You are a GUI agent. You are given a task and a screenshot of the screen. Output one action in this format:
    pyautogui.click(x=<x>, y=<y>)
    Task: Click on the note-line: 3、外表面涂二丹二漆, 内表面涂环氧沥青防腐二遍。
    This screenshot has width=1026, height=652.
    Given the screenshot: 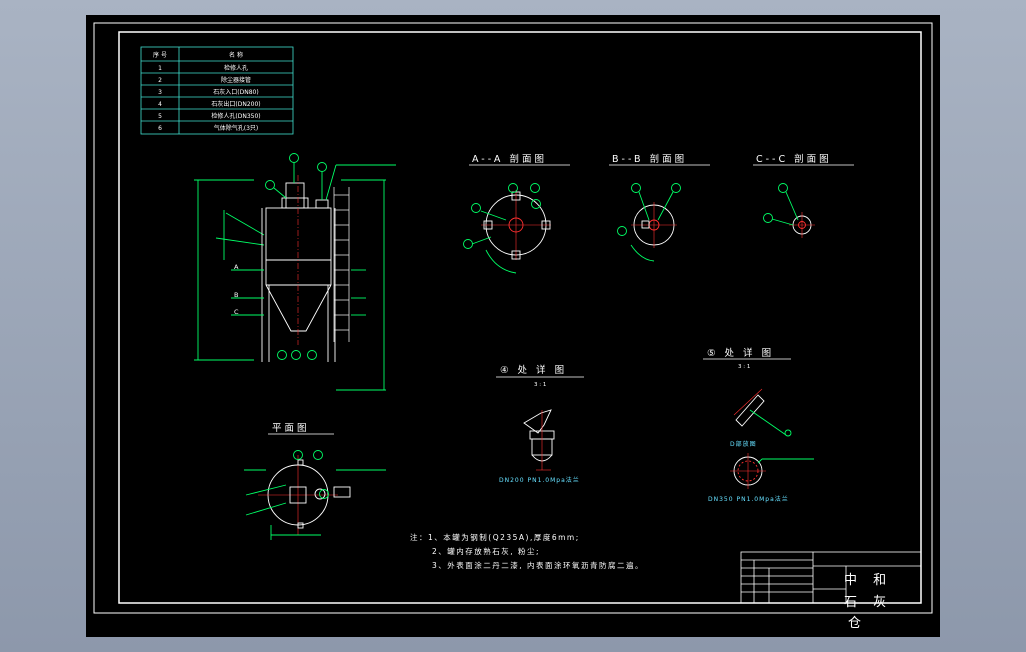 What is the action you would take?
    pyautogui.click(x=538, y=565)
    